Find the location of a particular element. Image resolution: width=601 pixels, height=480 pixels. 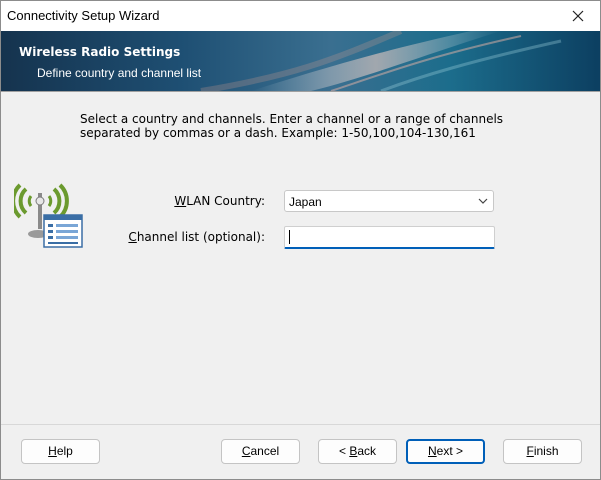

finish-button-mnemonic: F is located at coordinates (530, 451).